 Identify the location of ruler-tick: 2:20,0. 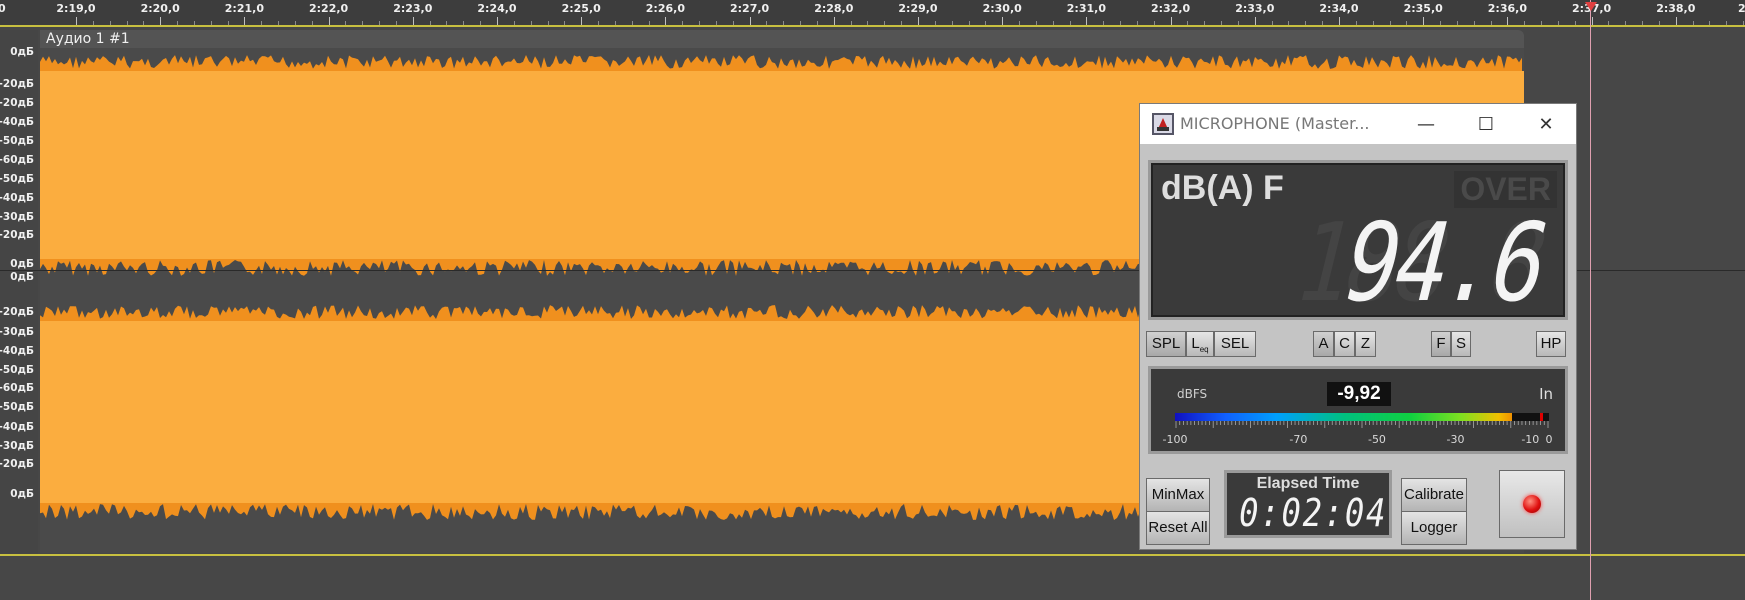
(160, 12).